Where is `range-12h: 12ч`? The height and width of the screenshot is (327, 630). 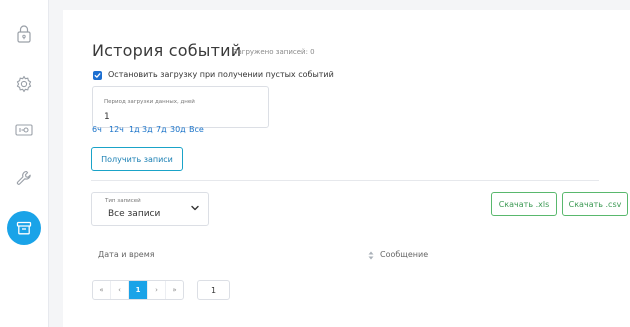
range-12h: 12ч is located at coordinates (116, 129).